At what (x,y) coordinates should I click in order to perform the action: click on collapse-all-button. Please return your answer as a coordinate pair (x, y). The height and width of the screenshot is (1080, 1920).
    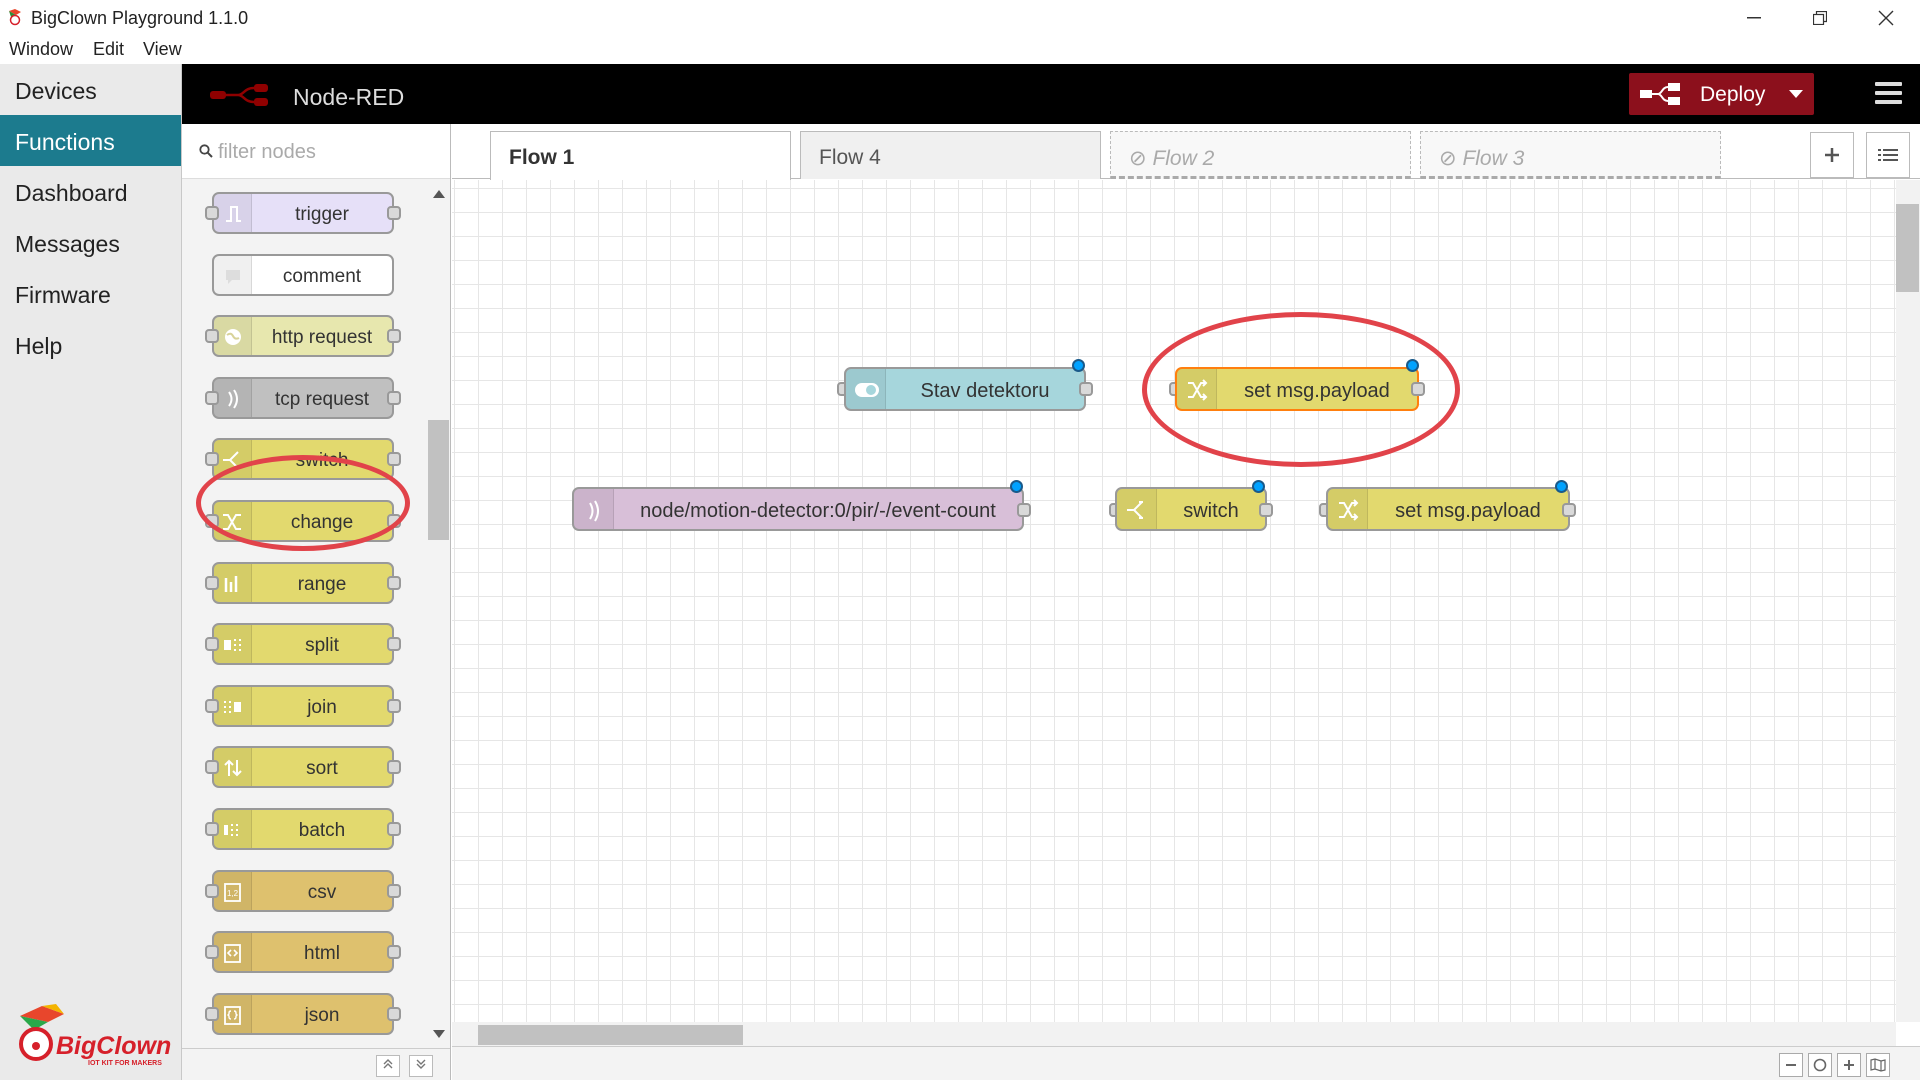
    Looking at the image, I should click on (388, 1066).